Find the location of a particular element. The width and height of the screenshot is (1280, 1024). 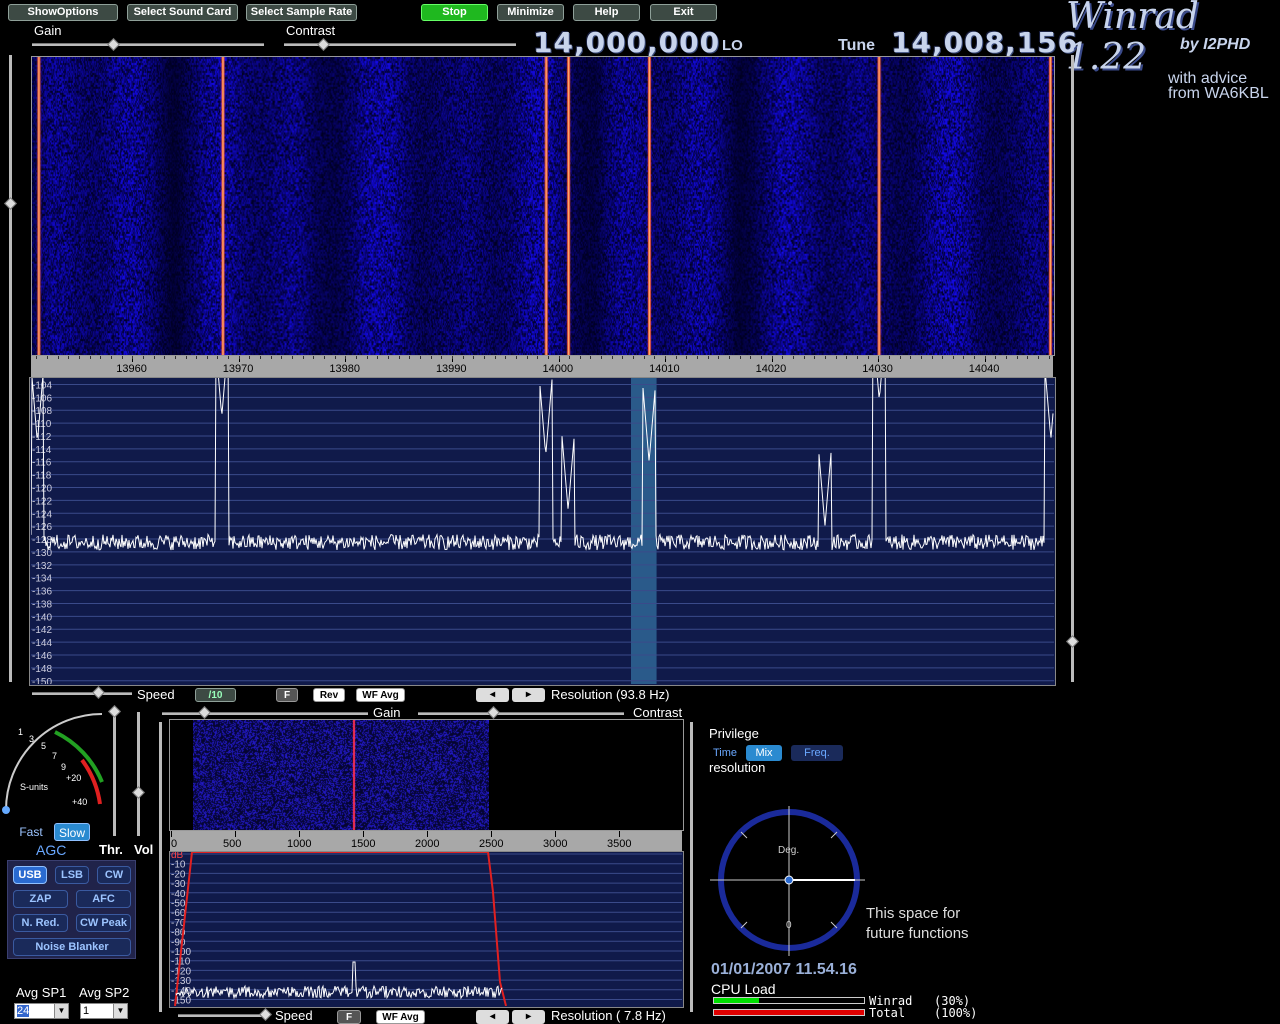

audio-wf-avg-button: WF Avg is located at coordinates (400, 1017).